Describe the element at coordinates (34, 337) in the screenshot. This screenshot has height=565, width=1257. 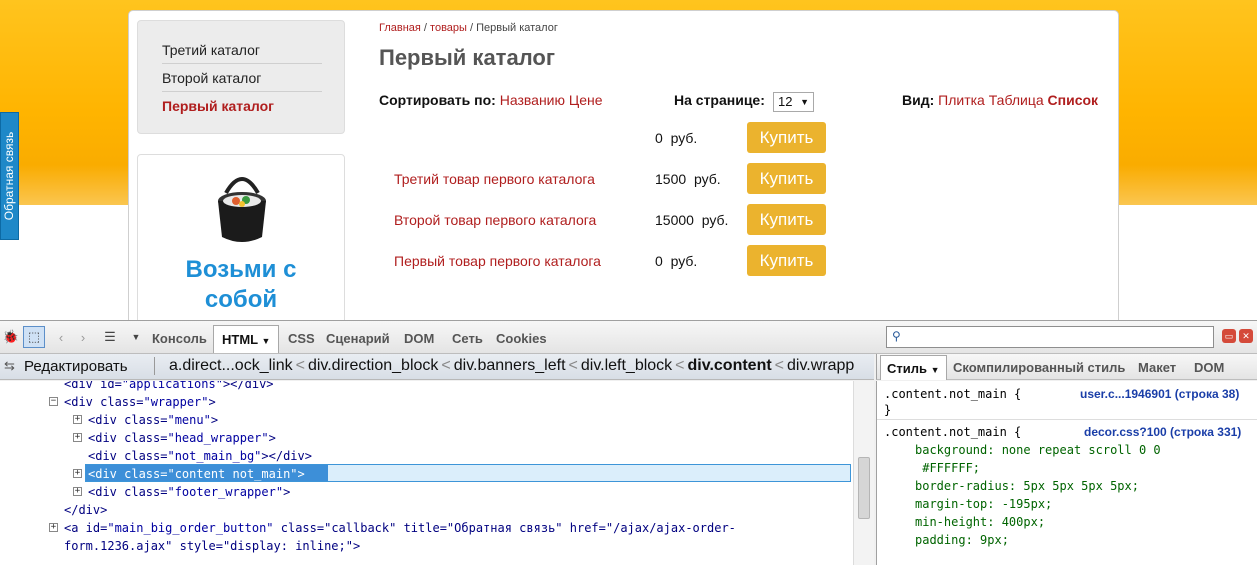
I see `inspect-element-icon: ⬚` at that location.